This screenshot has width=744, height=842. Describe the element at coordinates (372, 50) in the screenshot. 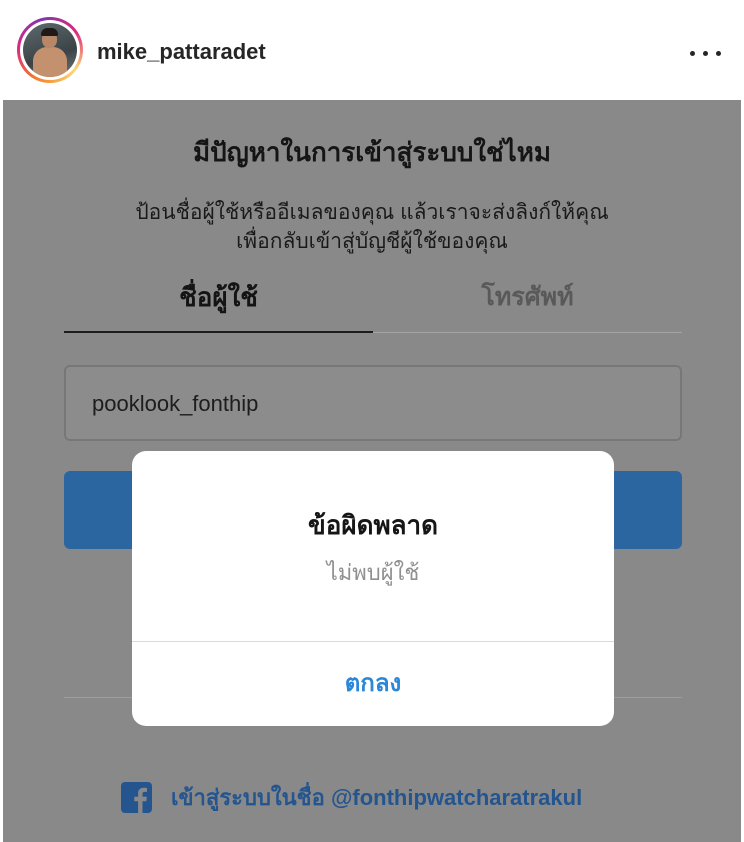

I see `post-header: mike_pattaradet` at that location.